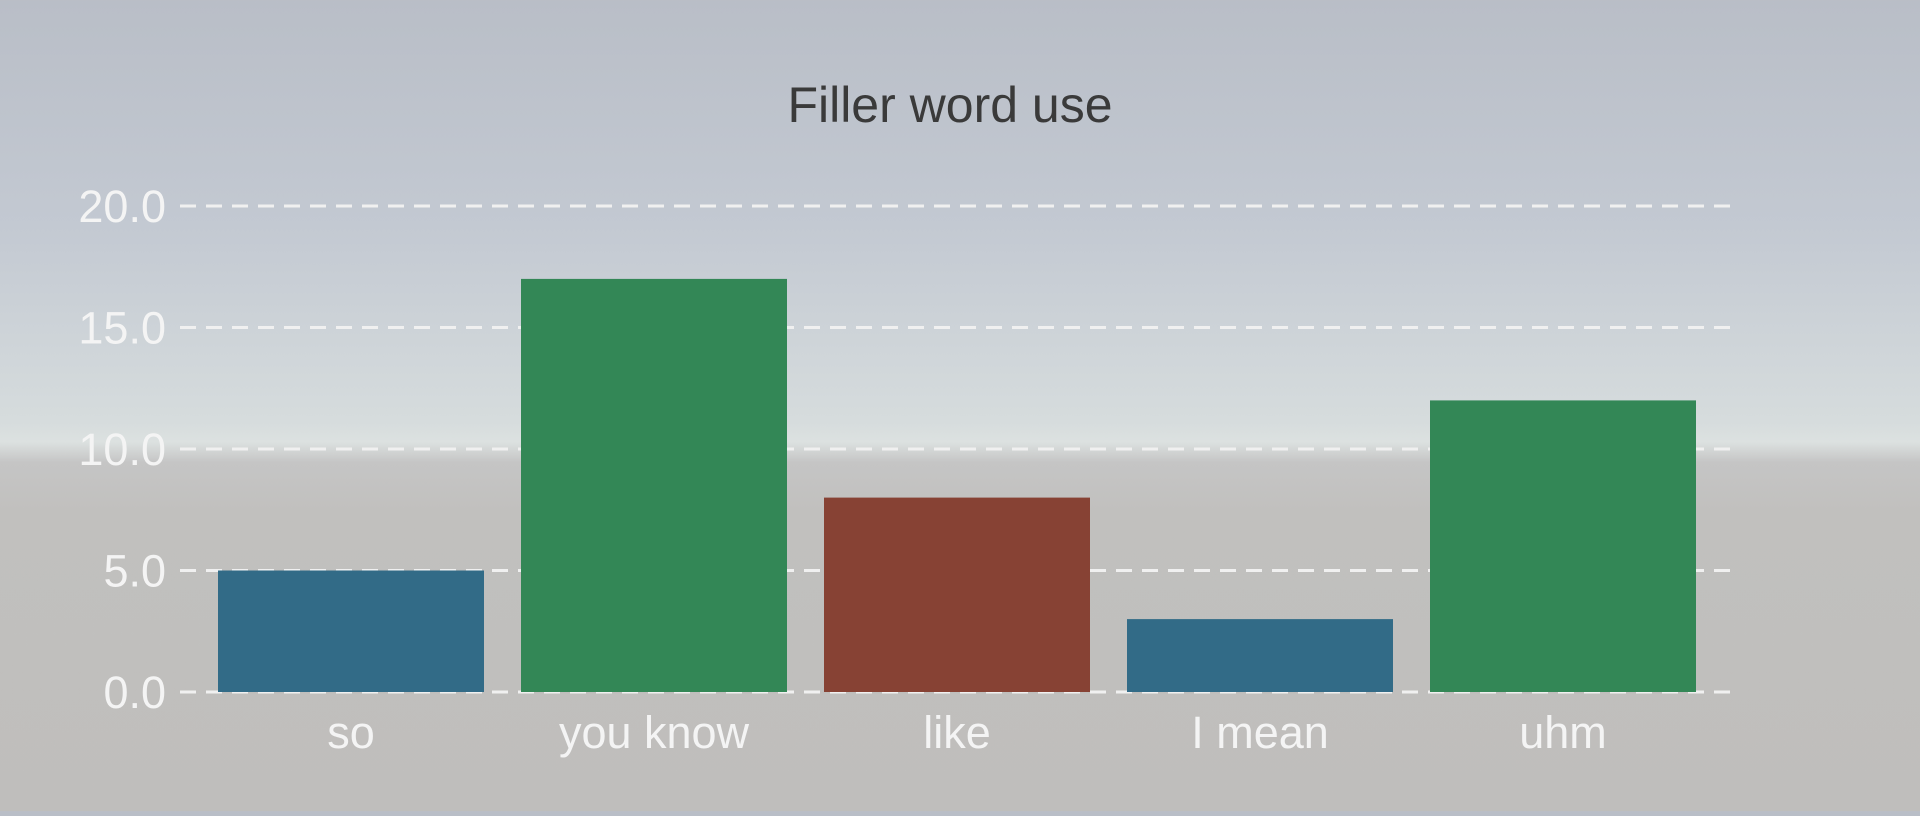 This screenshot has height=816, width=1920. I want to click on y-axis-ticks: 0.0 5.0 10.0 15.0 20.0, so click(122, 449).